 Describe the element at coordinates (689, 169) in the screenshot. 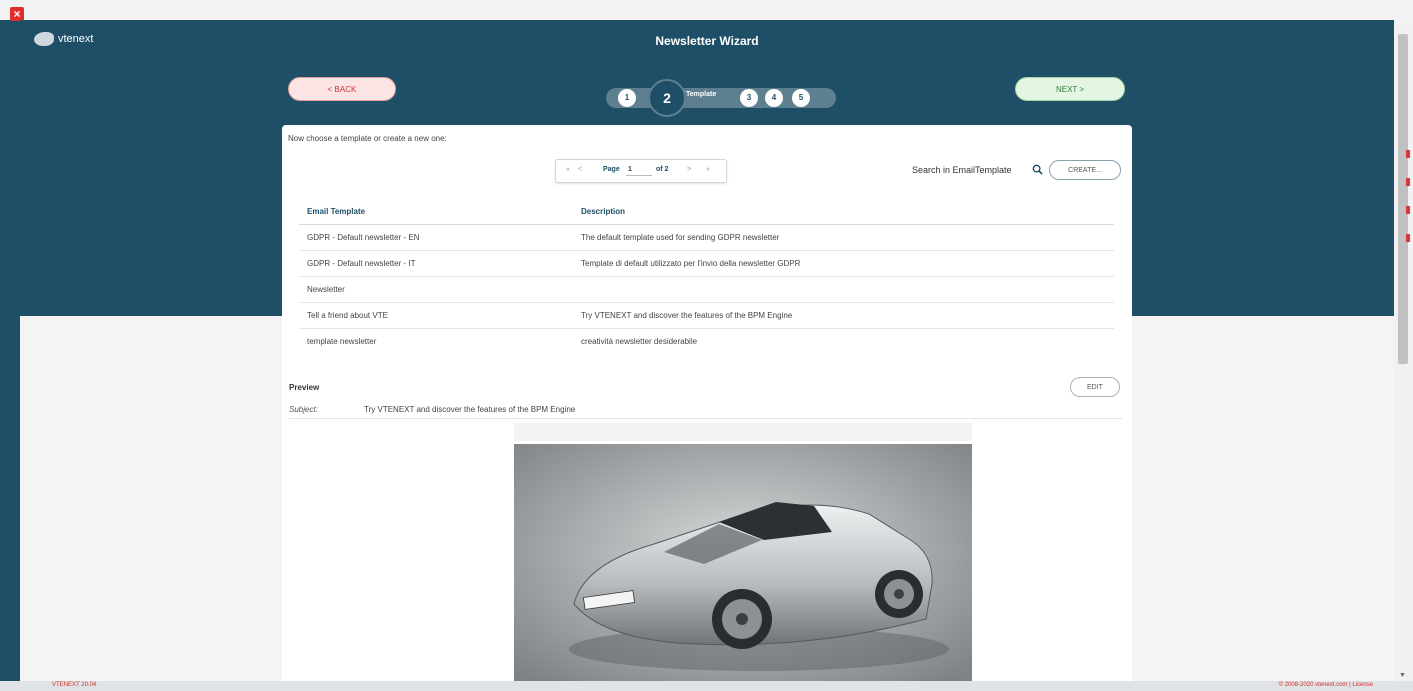

I see `next-page-button: >` at that location.